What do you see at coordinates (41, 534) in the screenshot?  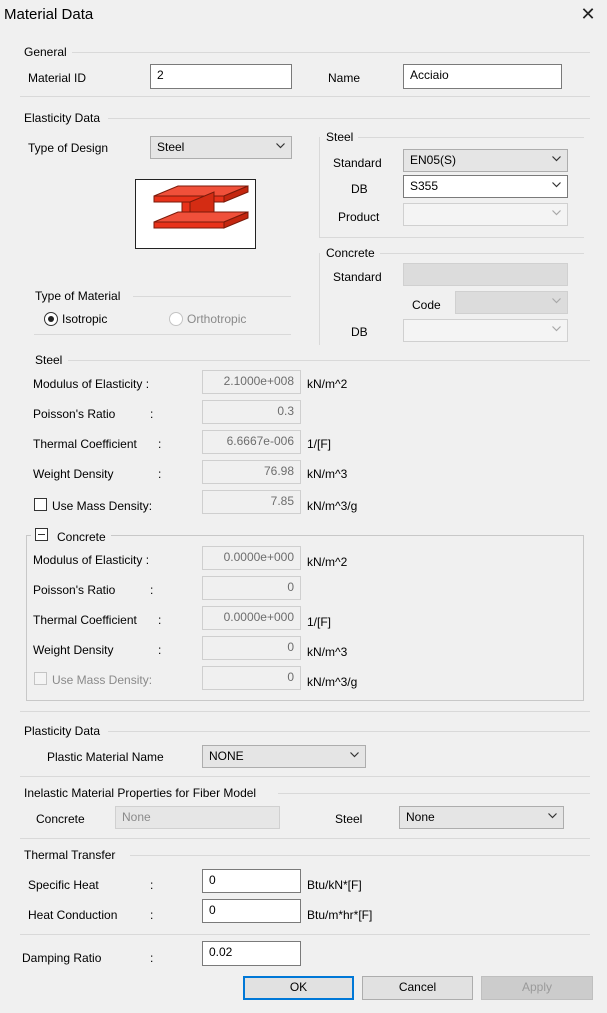 I see `concrete-collapse-toggle` at bounding box center [41, 534].